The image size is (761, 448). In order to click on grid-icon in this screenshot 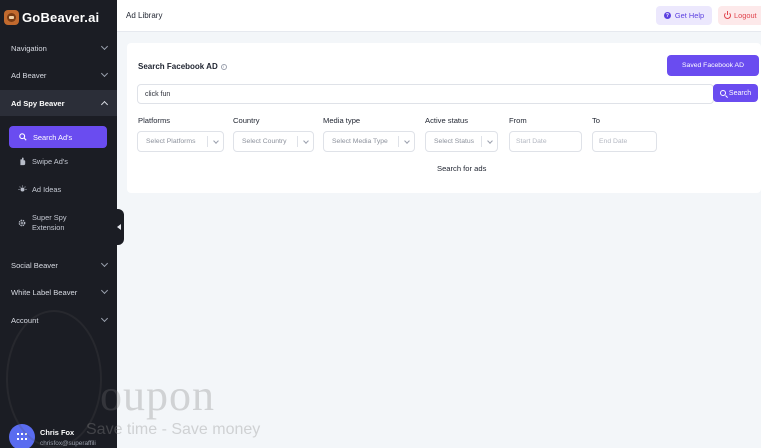, I will do `click(22, 437)`.